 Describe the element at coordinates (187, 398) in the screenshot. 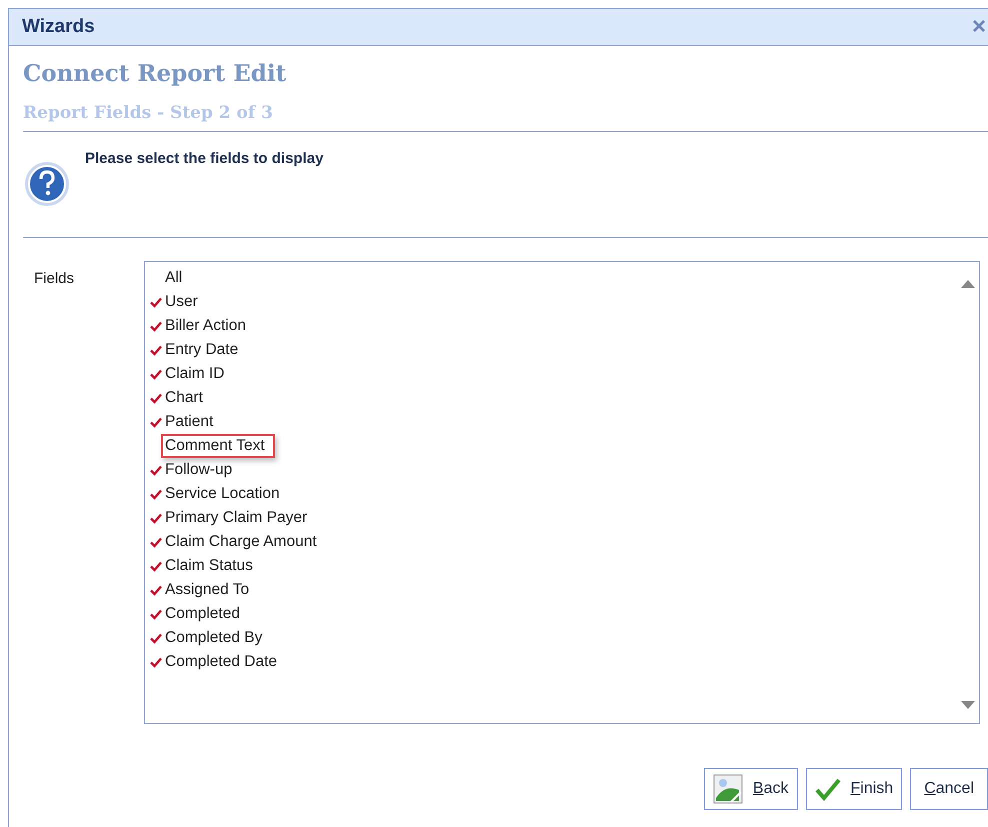

I see `field-item: Chart` at that location.